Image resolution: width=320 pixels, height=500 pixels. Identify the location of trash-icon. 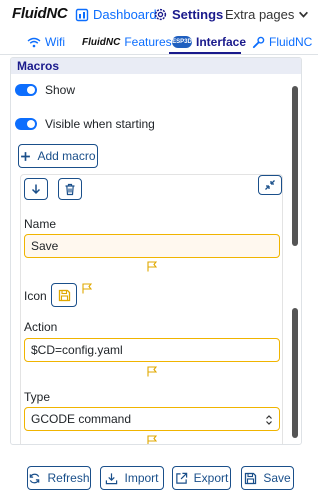
(70, 189).